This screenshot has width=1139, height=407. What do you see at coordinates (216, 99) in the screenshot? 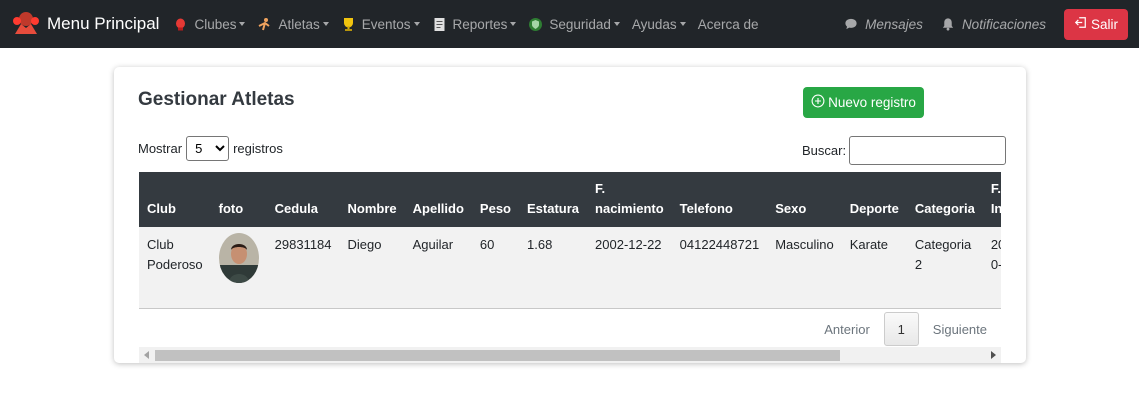
I see `page-title: Gestionar Atletas` at bounding box center [216, 99].